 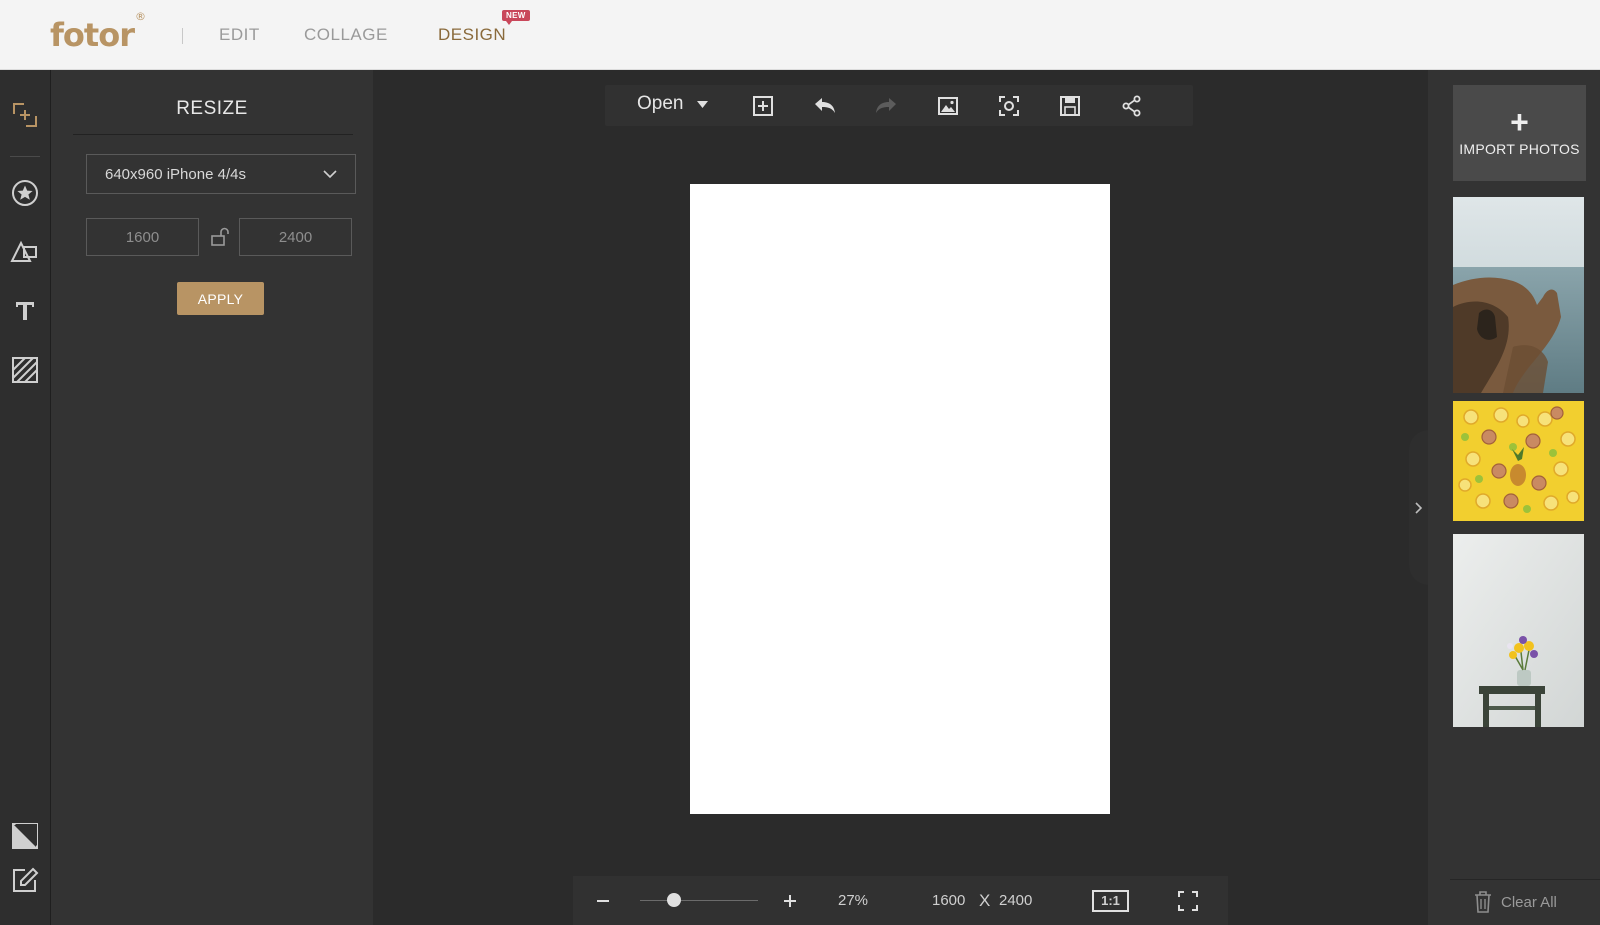 I want to click on citrus-pineapple-photo, so click(x=1518, y=461).